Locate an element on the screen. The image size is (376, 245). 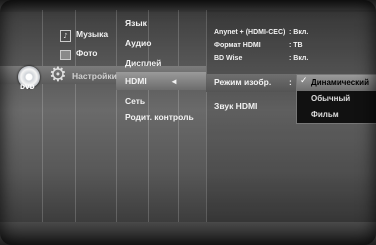
setting-picture-mode-colon: : is located at coordinates (290, 82).